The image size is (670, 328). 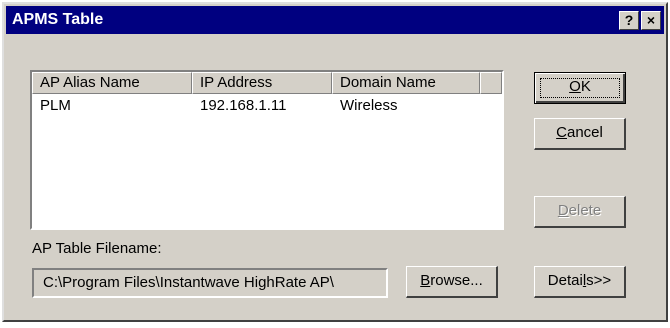 I want to click on browse-accelerator: B, so click(x=425, y=280).